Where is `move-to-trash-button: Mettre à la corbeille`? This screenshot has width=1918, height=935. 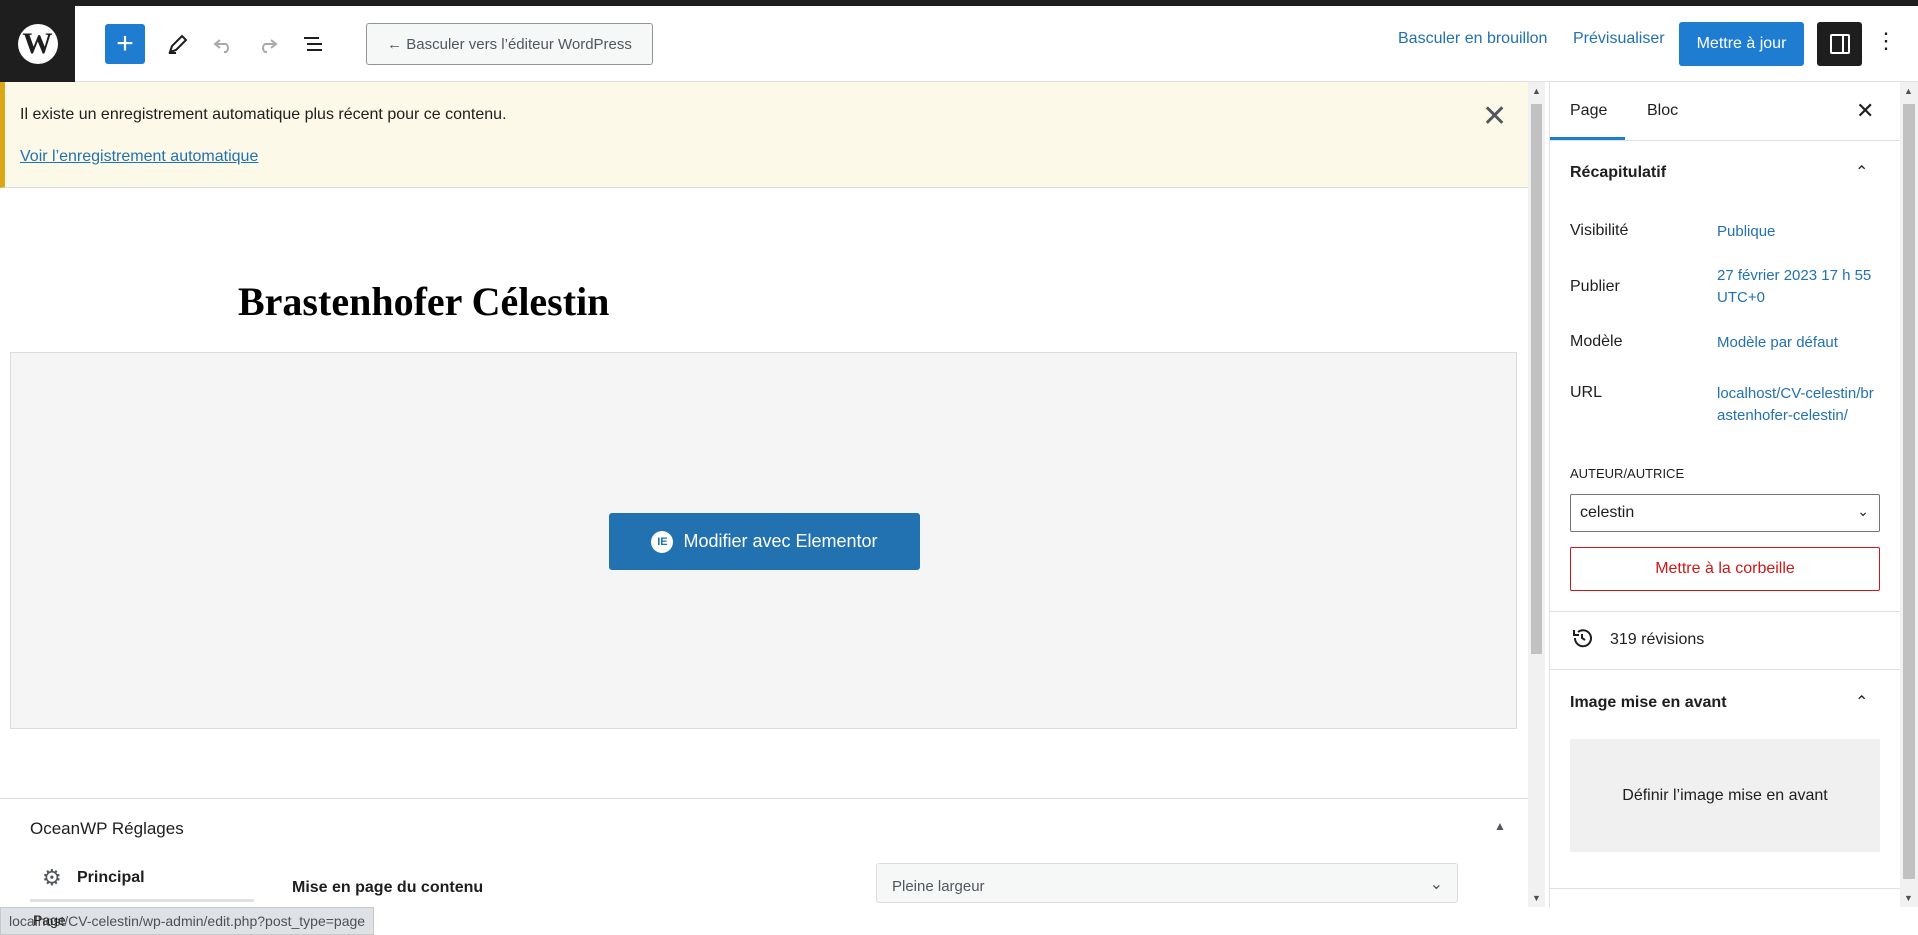 move-to-trash-button: Mettre à la corbeille is located at coordinates (1725, 569).